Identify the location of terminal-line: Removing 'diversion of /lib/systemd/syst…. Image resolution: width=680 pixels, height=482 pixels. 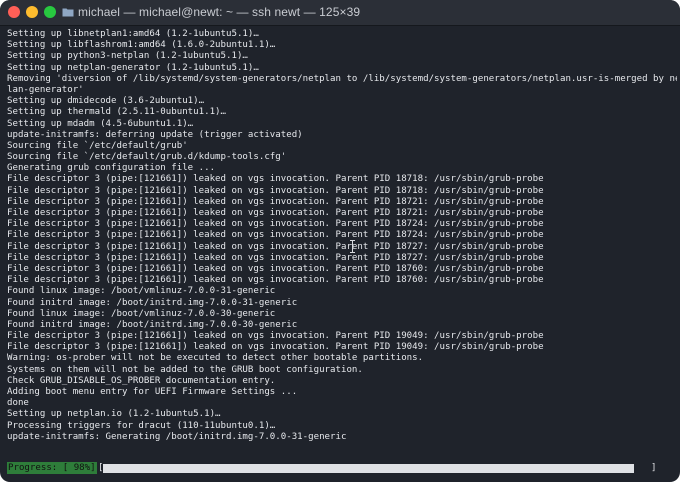
(342, 78).